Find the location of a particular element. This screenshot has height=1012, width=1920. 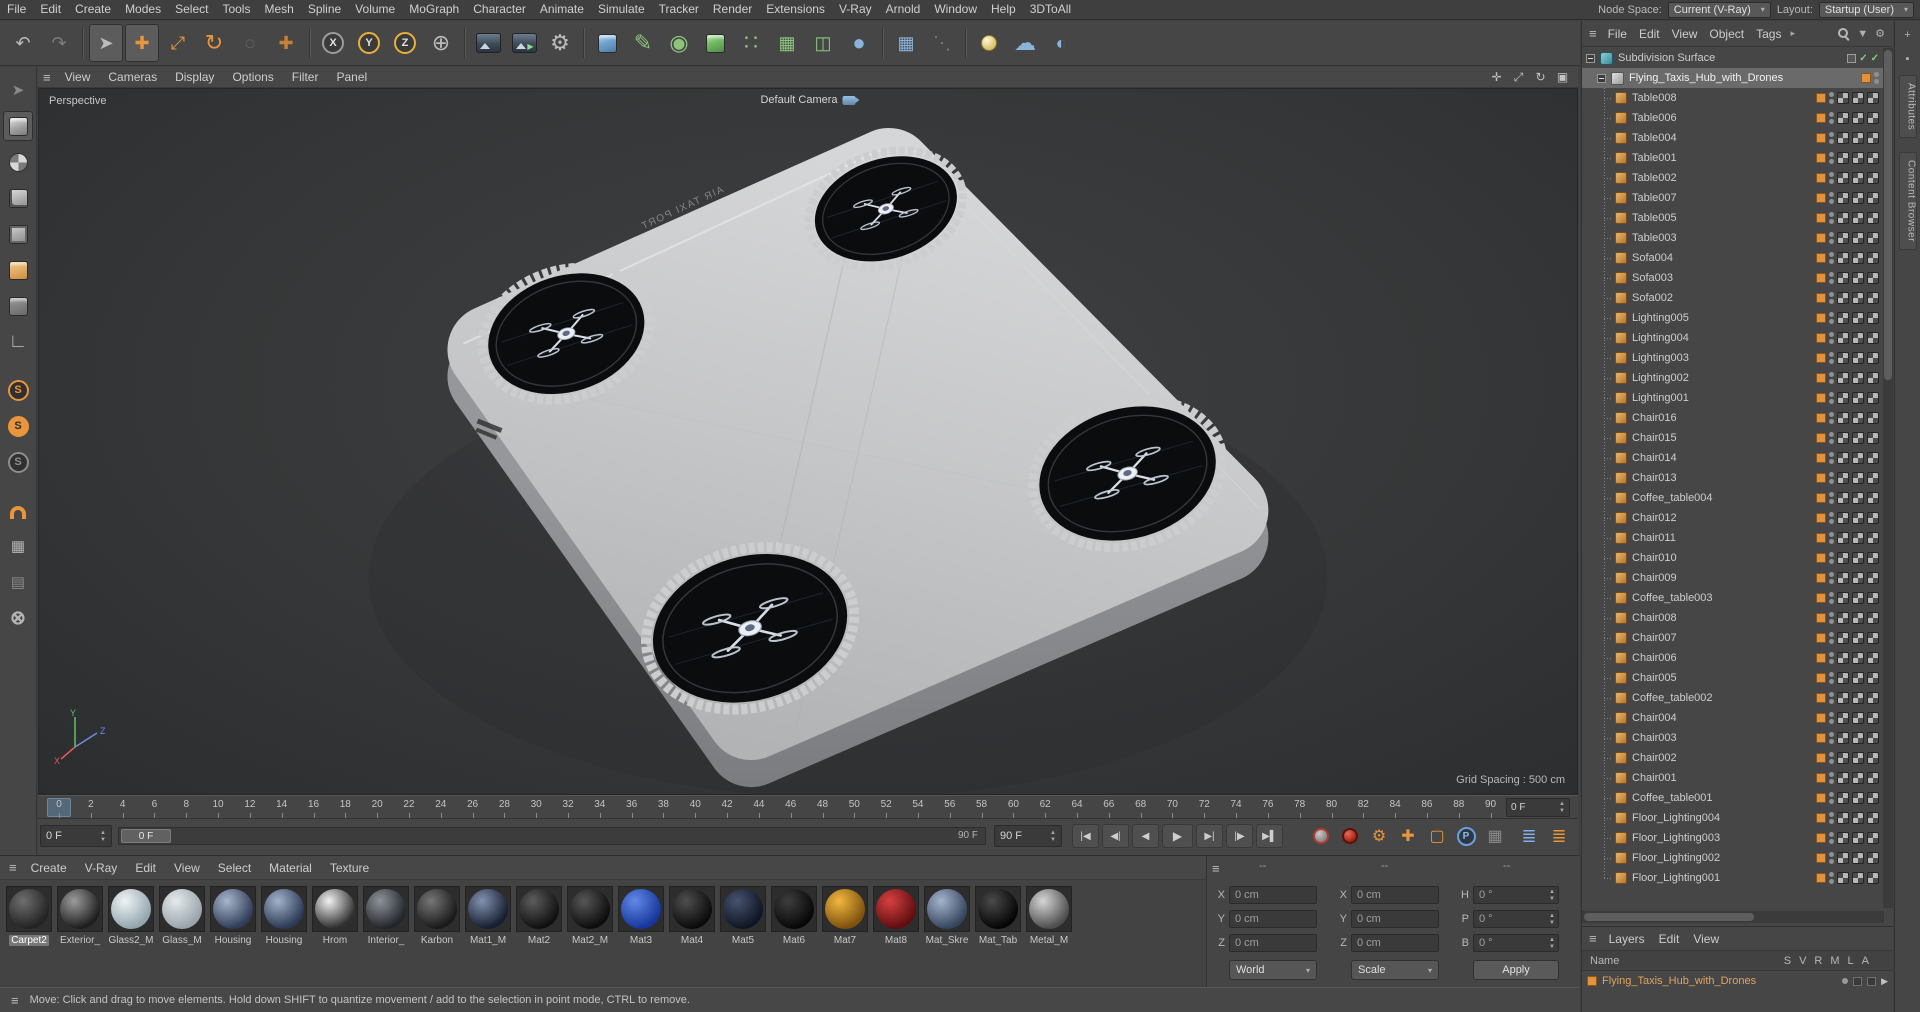

ruler-tick-58: 58 is located at coordinates (982, 807).